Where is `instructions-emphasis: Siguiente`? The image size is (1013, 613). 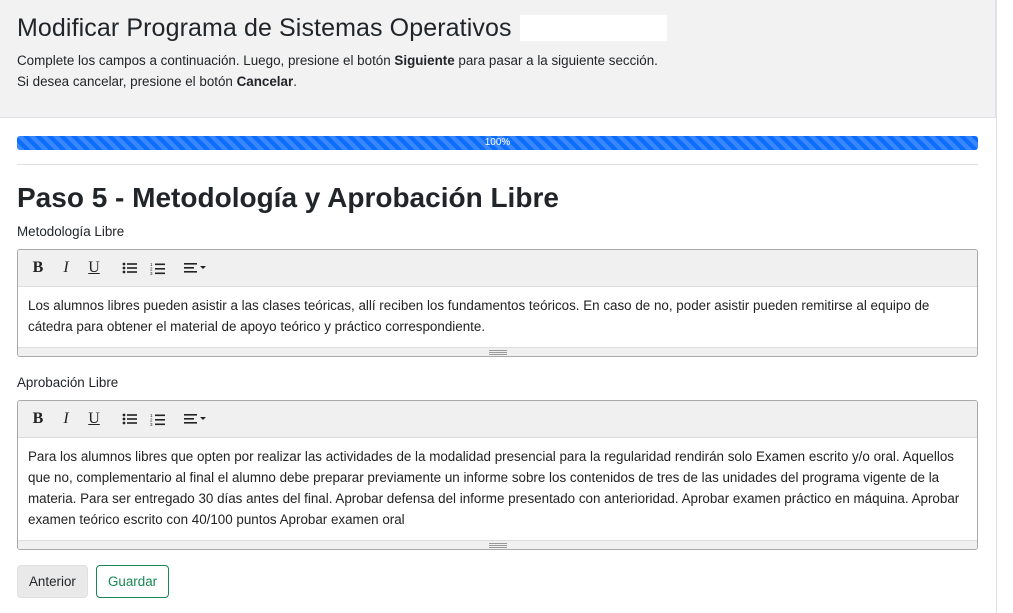 instructions-emphasis: Siguiente is located at coordinates (424, 60).